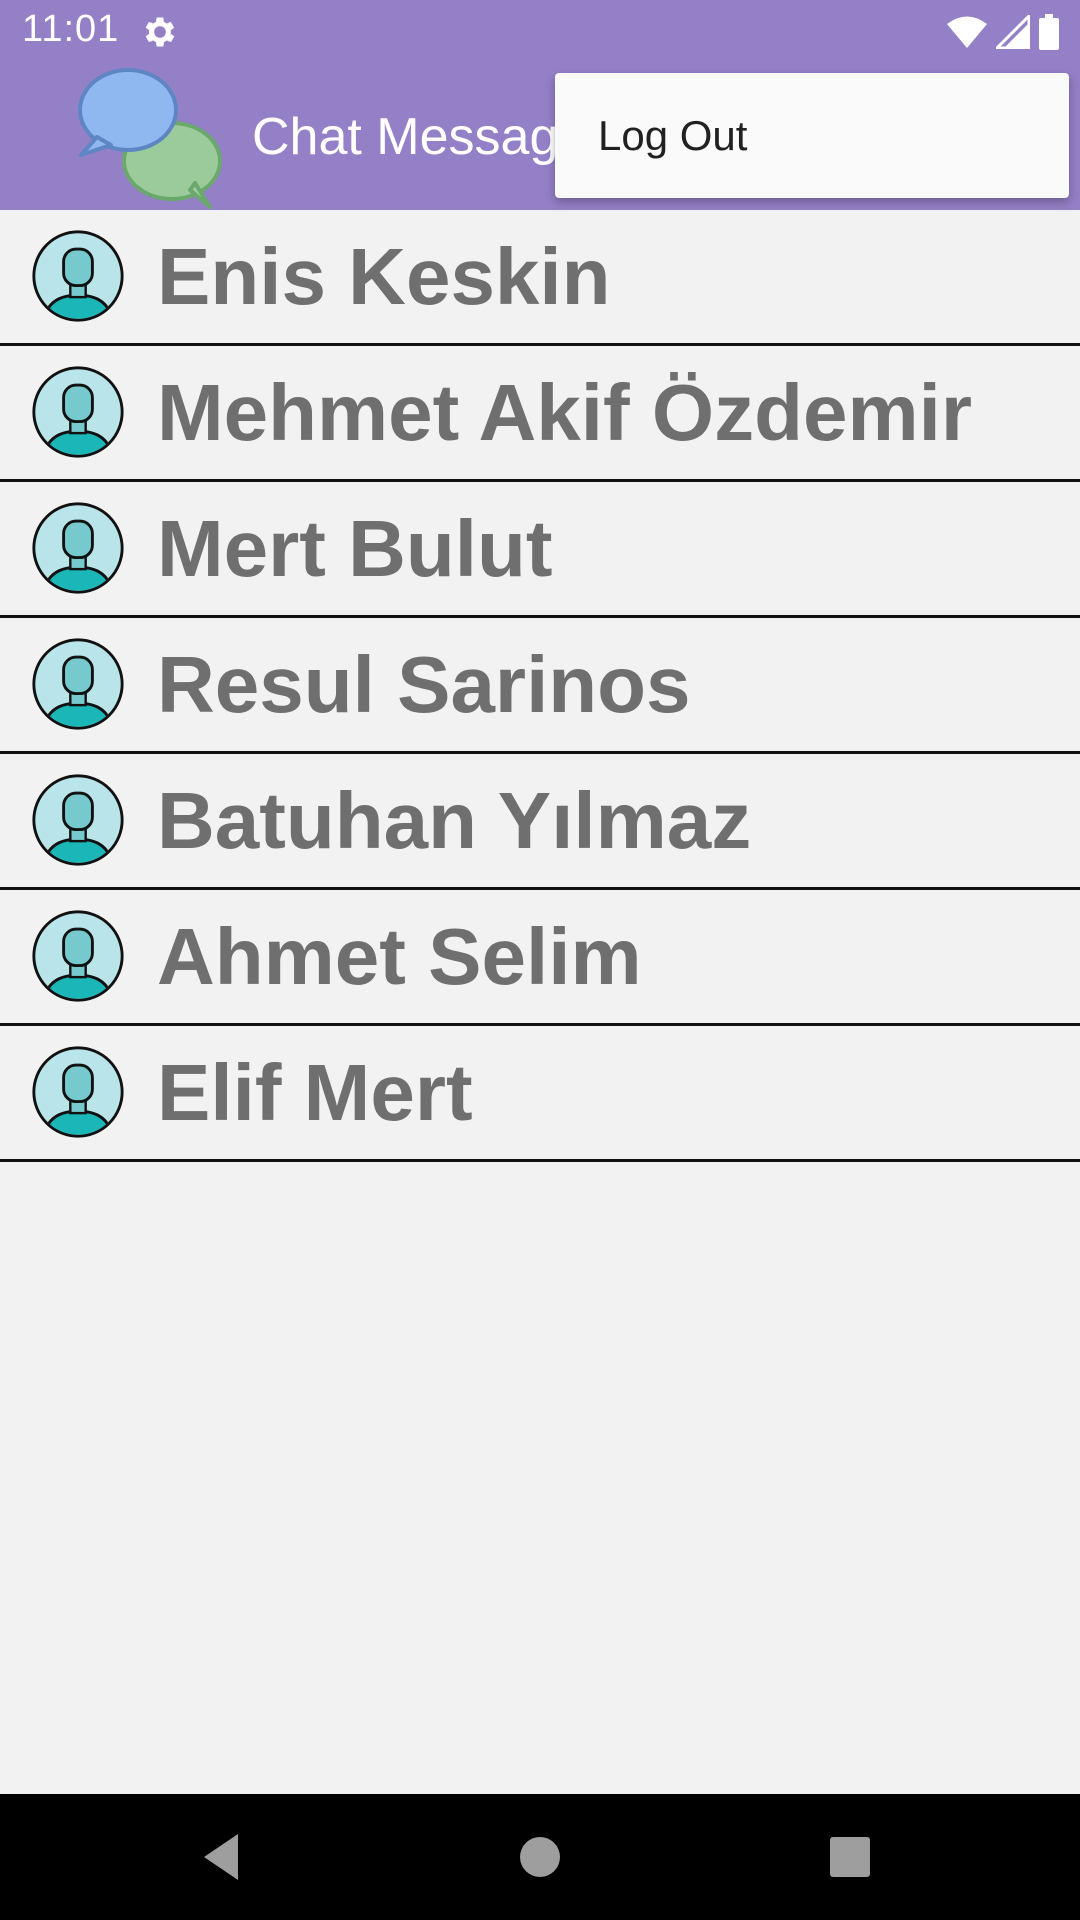  I want to click on contact-item: Mert Bulut, so click(540, 550).